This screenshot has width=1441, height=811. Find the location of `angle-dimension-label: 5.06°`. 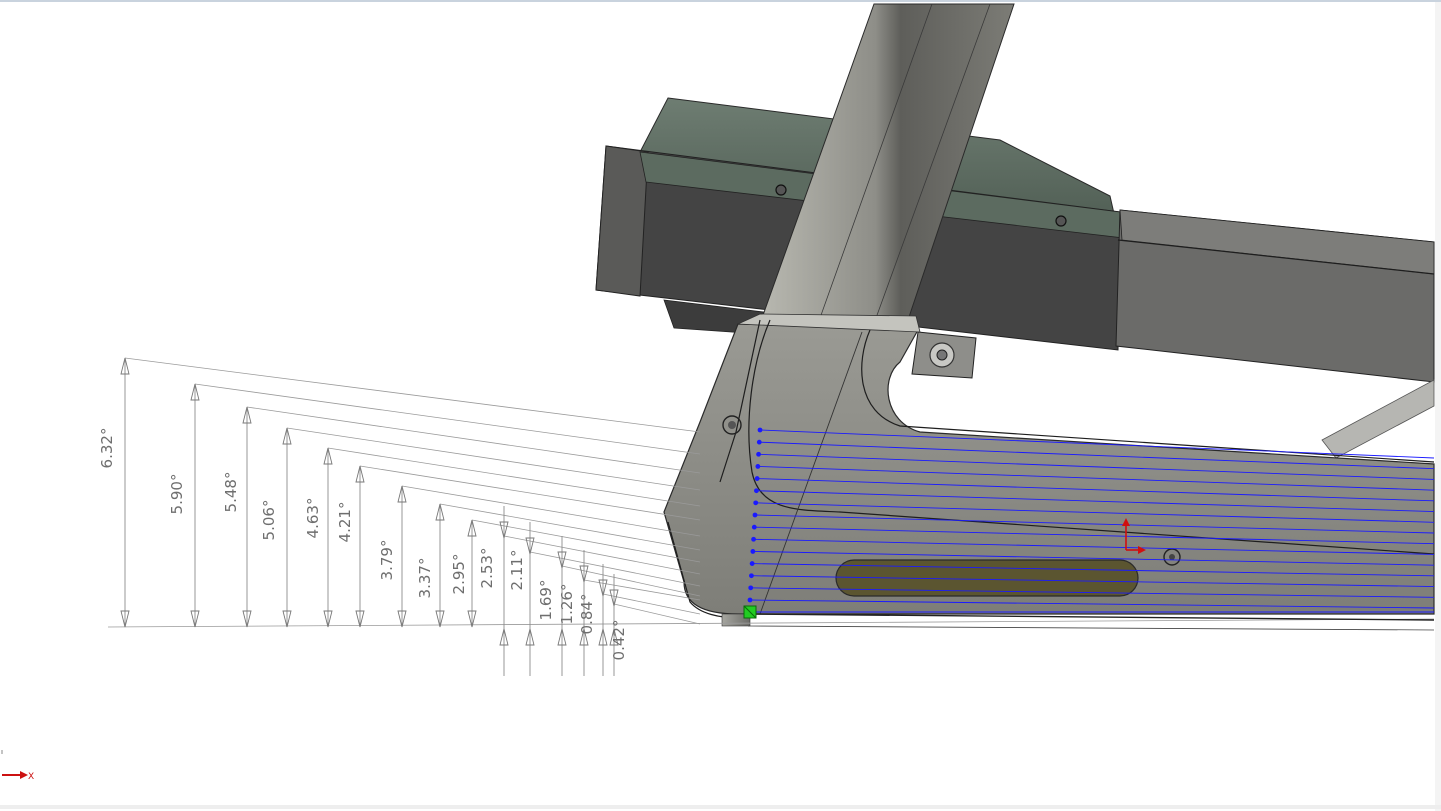

angle-dimension-label: 5.06° is located at coordinates (269, 520).